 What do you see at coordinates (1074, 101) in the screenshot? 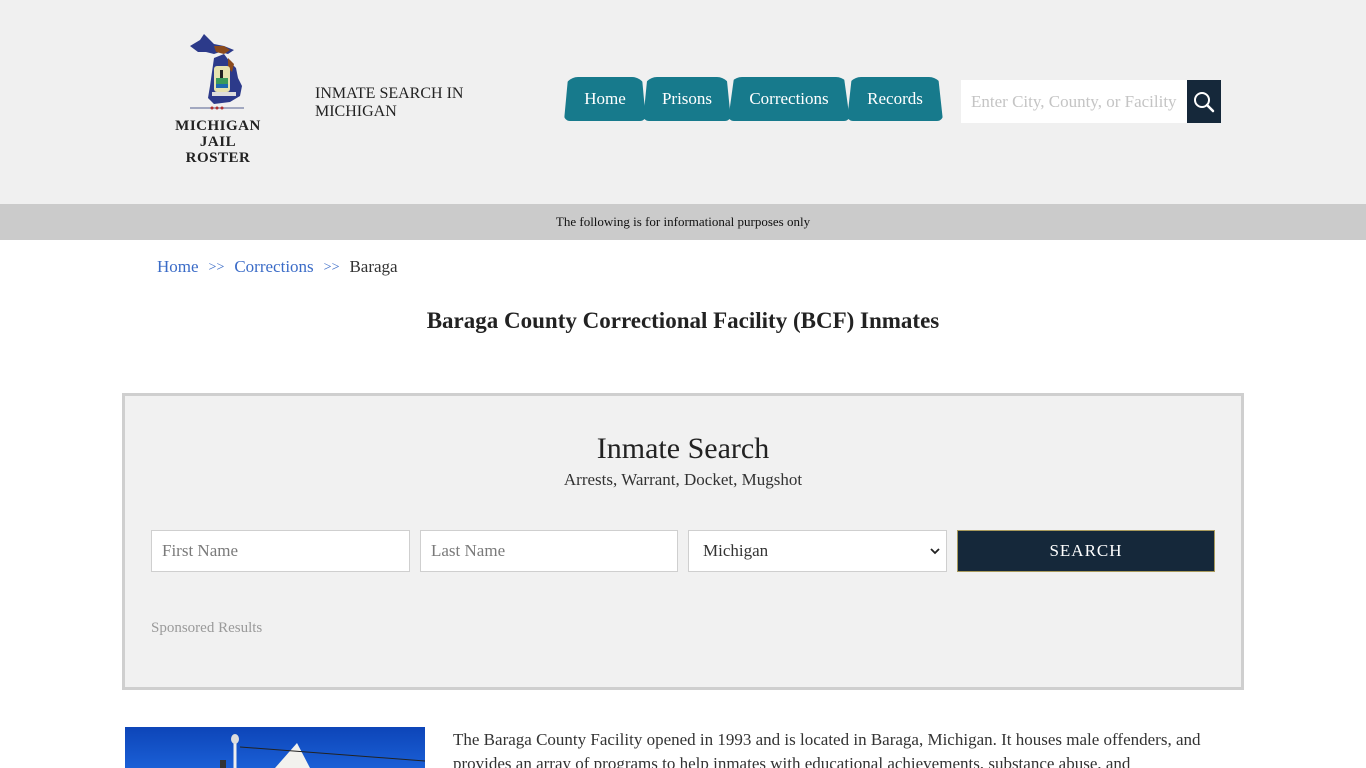
I see `site-search-input` at bounding box center [1074, 101].